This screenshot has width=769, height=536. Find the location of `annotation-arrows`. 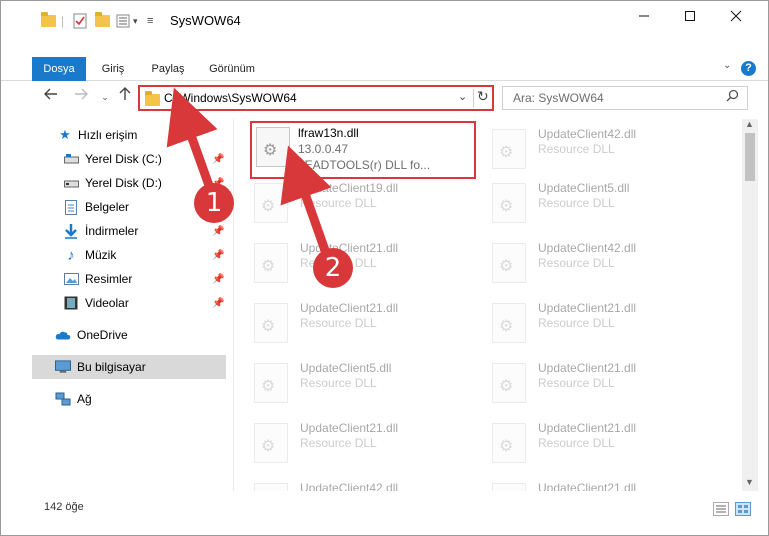

annotation-arrows is located at coordinates (249, 172).